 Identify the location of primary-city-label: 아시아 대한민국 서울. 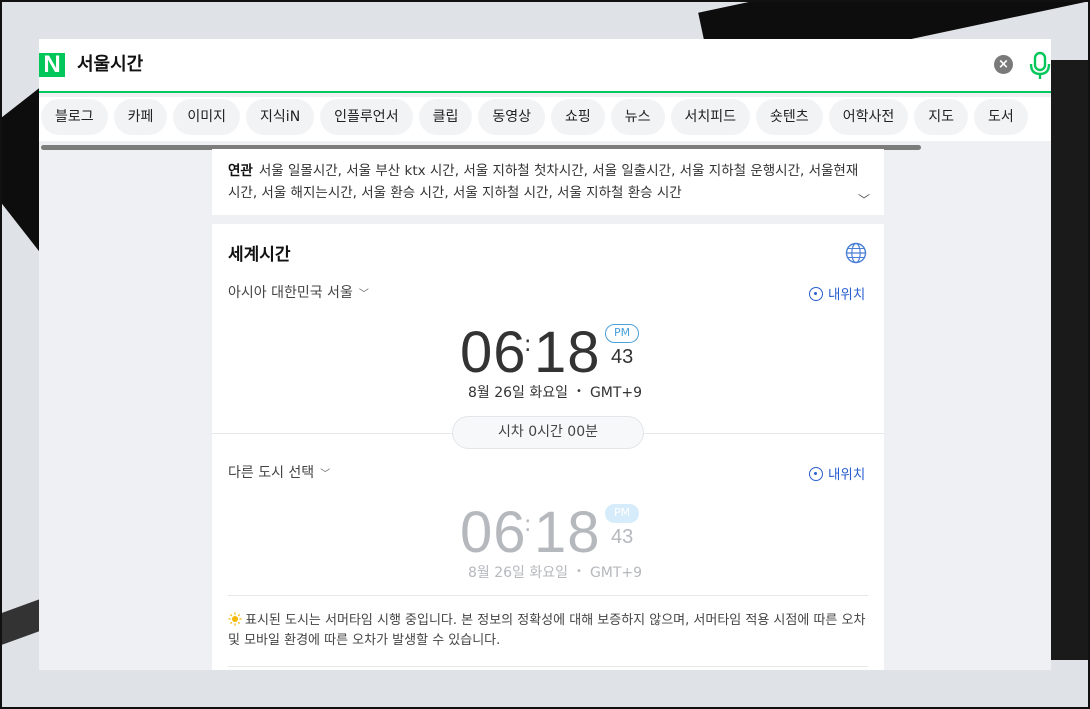
(290, 293).